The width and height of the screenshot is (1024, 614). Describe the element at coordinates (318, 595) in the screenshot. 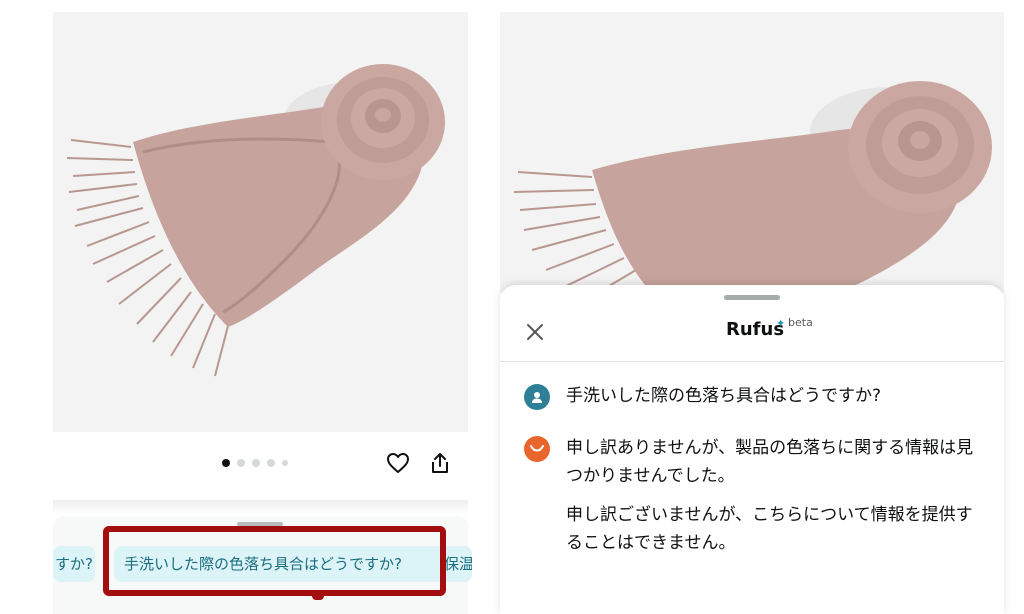

I see `annotation-pointer` at that location.